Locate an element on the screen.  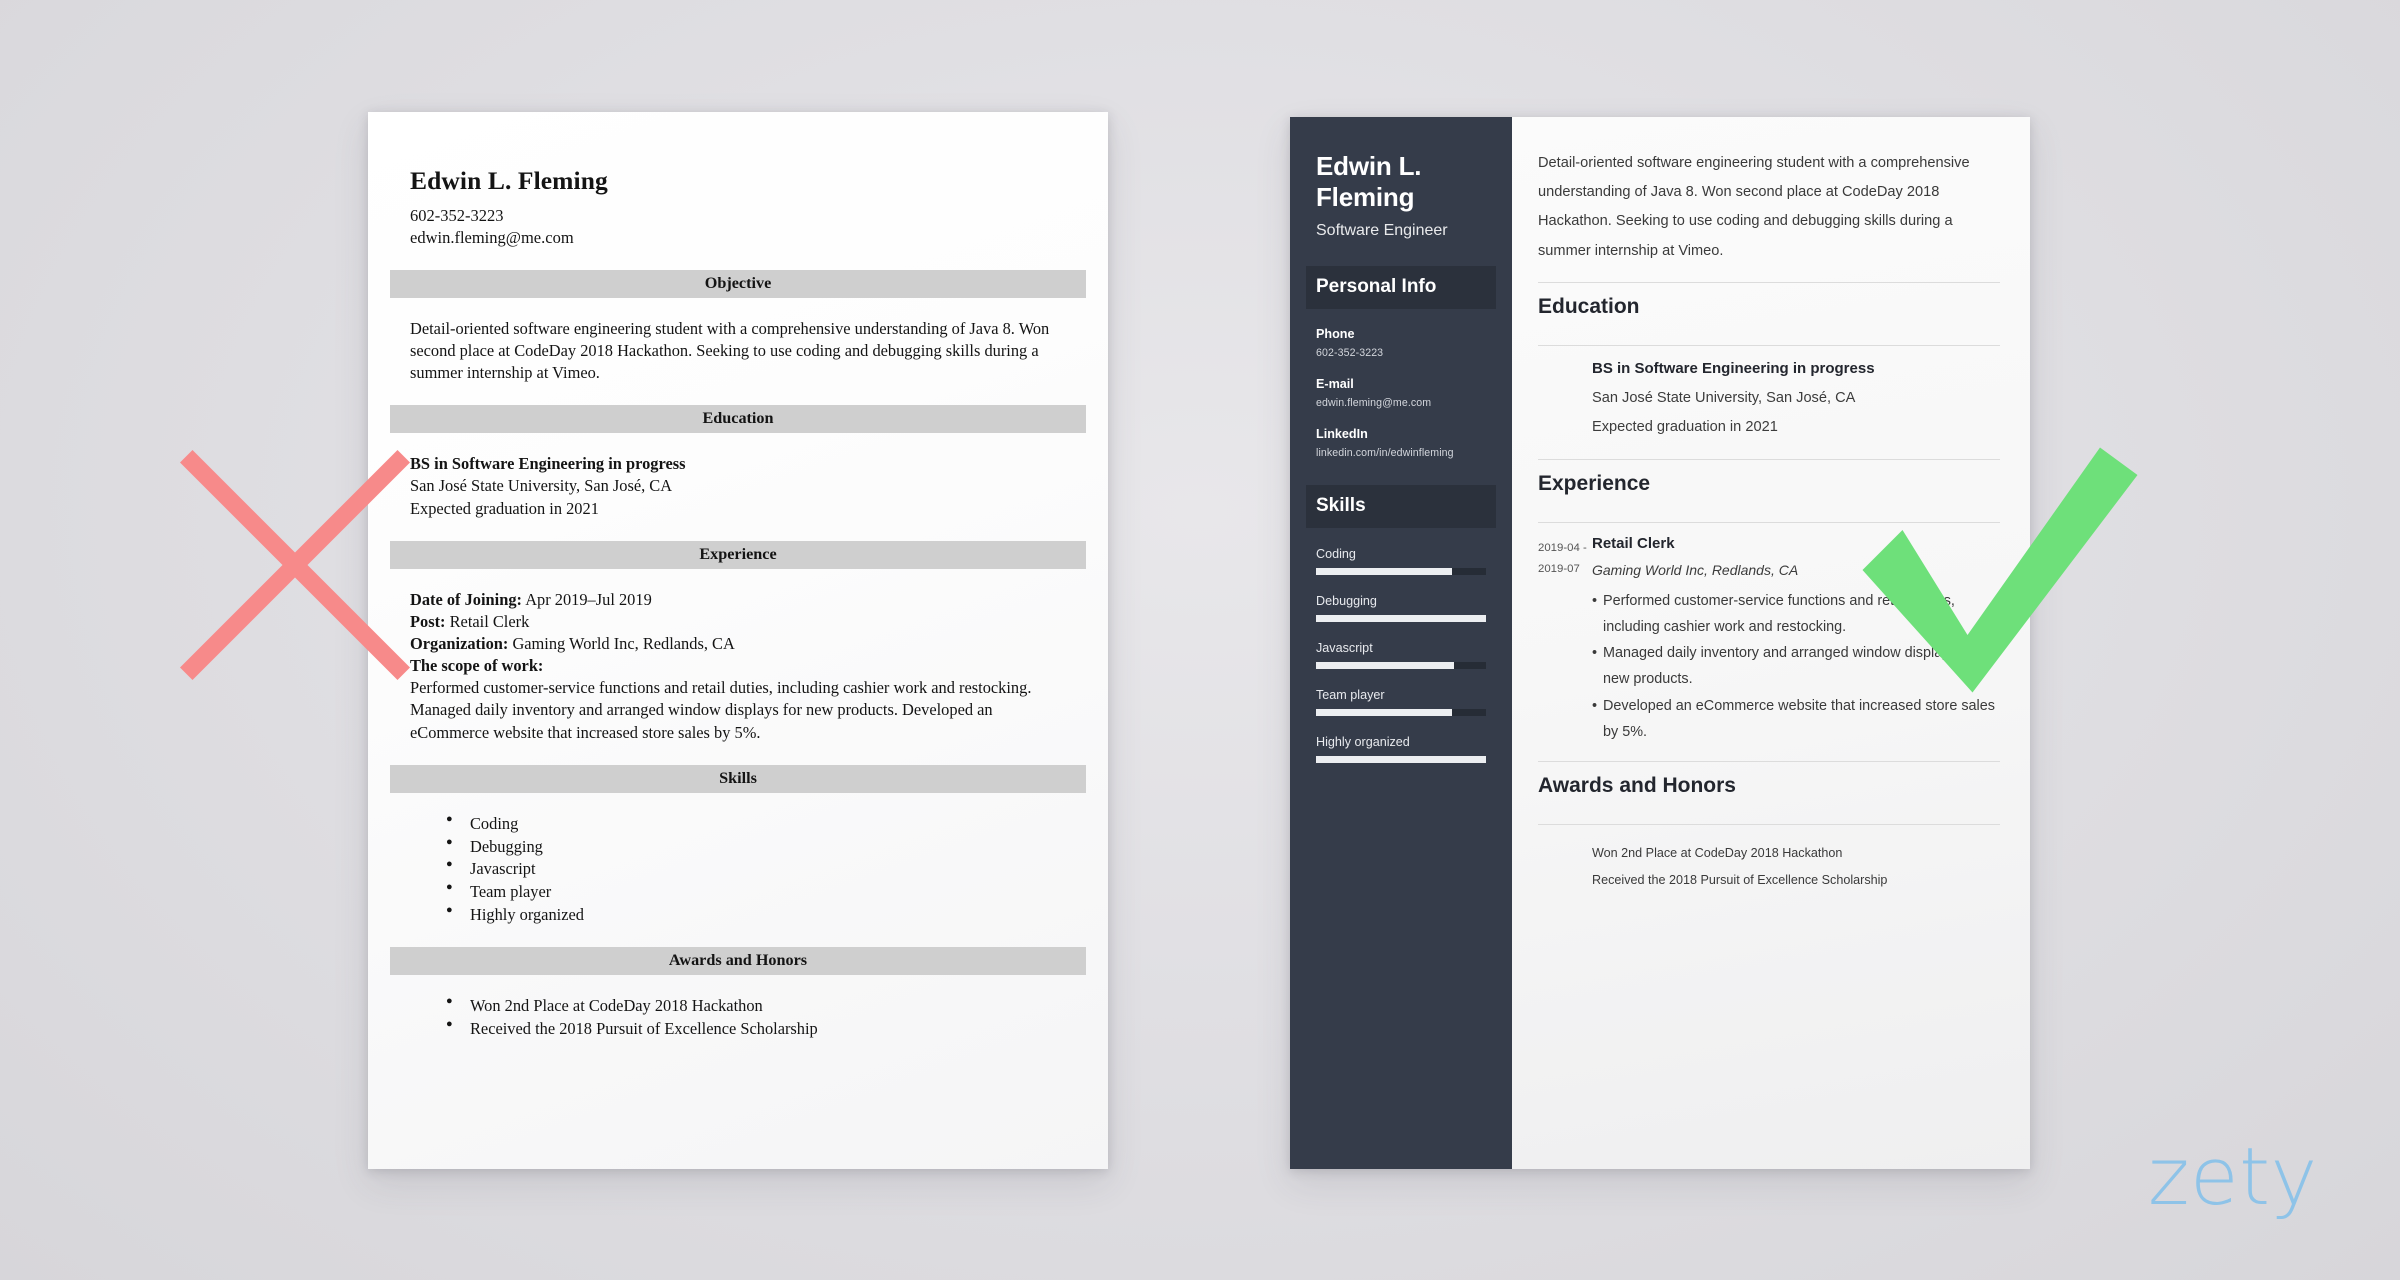
good-skill-bar-coding is located at coordinates (1401, 572).